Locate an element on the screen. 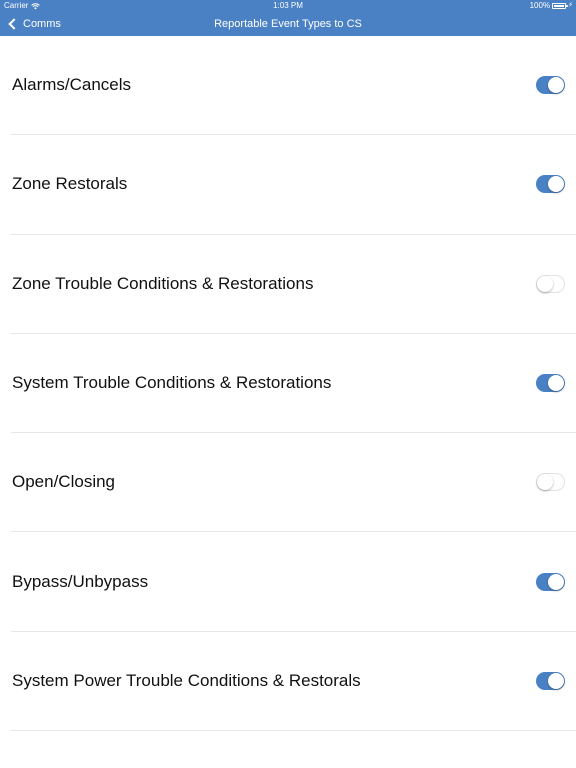 This screenshot has height=768, width=576. setting-label: Zone Restorals is located at coordinates (70, 184).